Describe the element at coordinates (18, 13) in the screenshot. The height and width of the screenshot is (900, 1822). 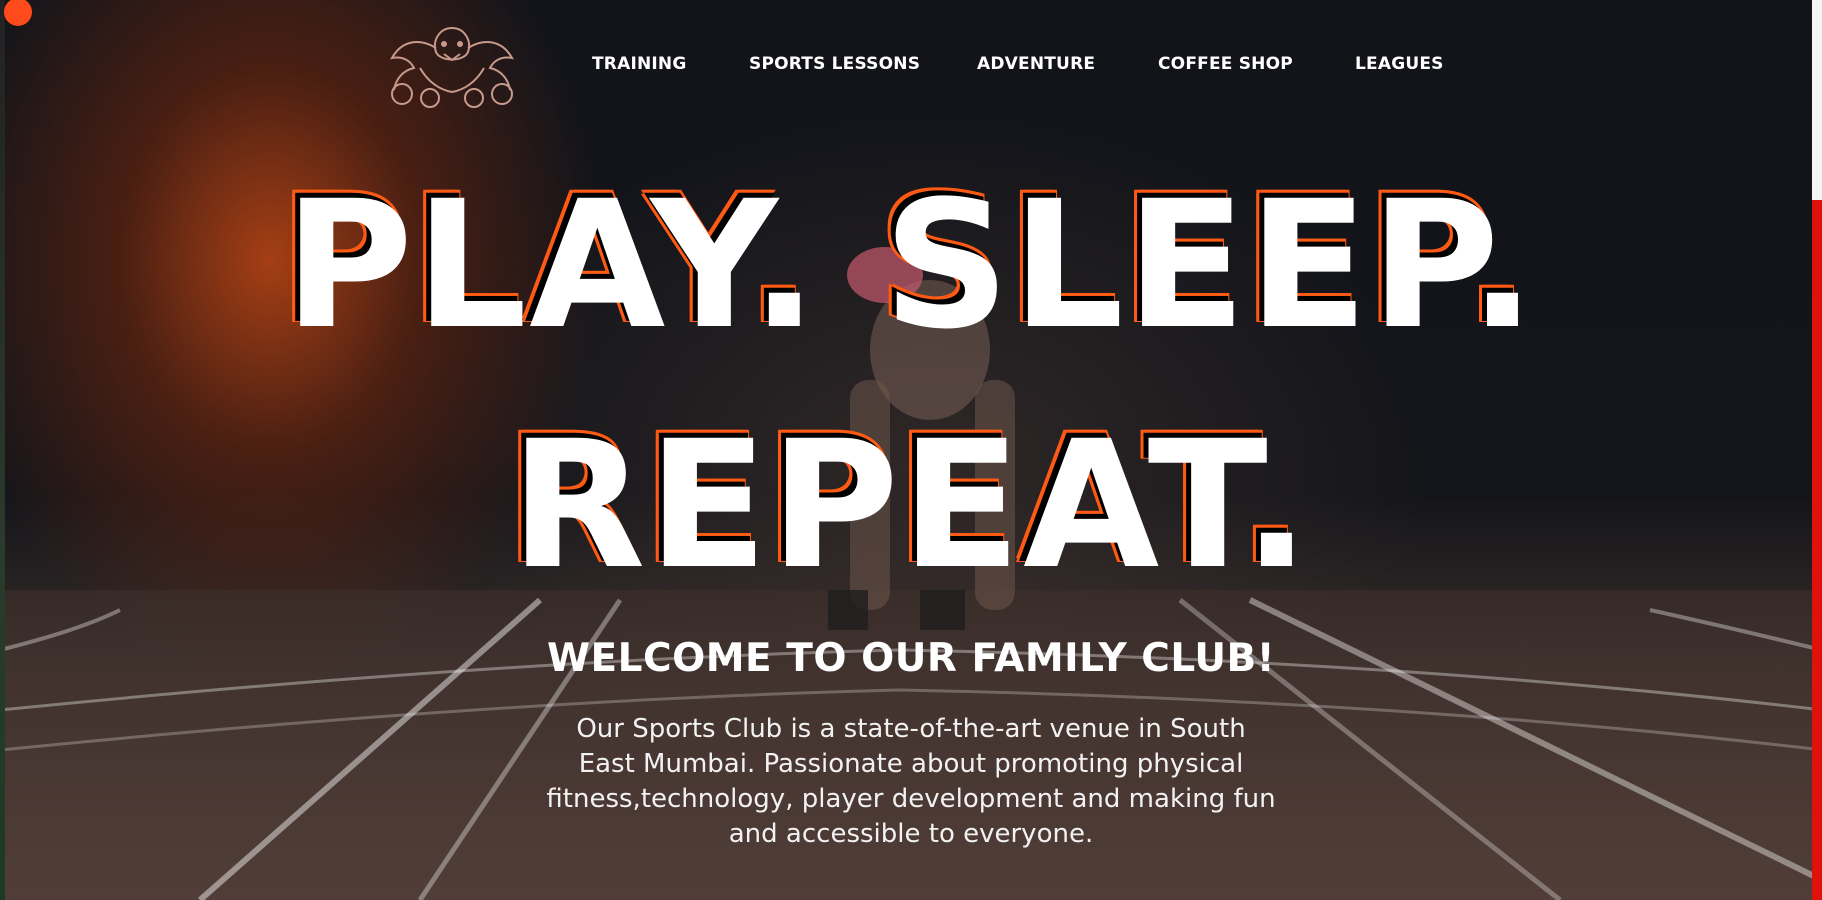
I see `cursor-dot-icon` at that location.